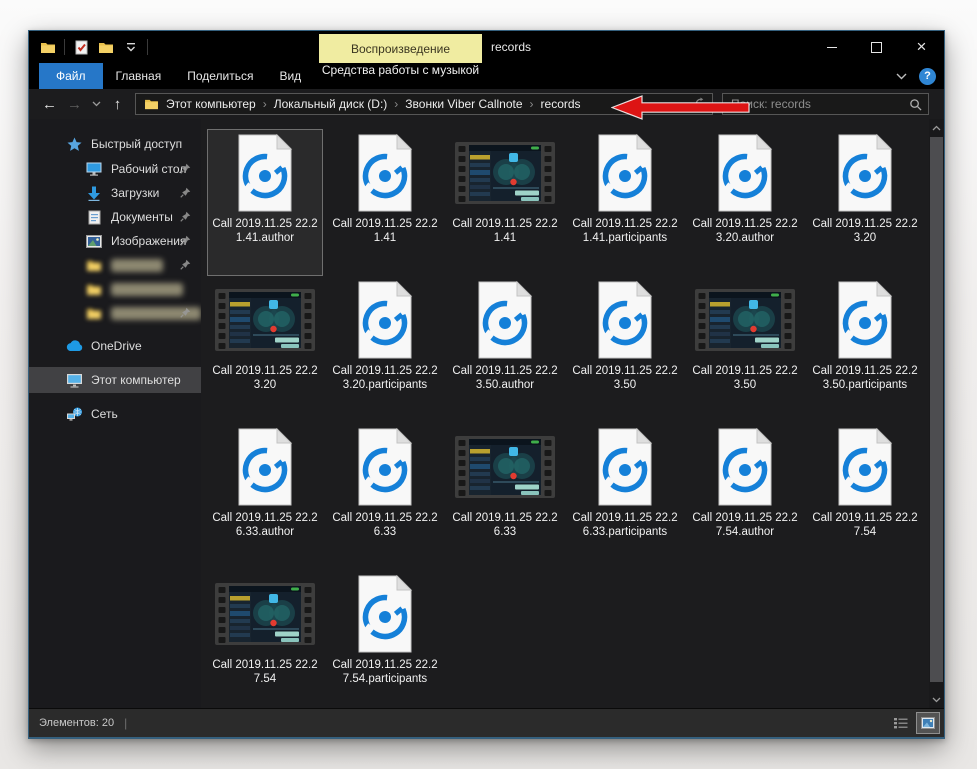 The image size is (977, 769). Describe the element at coordinates (385, 378) in the screenshot. I see `file-name: Call 2019.11.25 22.23.20.participants` at that location.